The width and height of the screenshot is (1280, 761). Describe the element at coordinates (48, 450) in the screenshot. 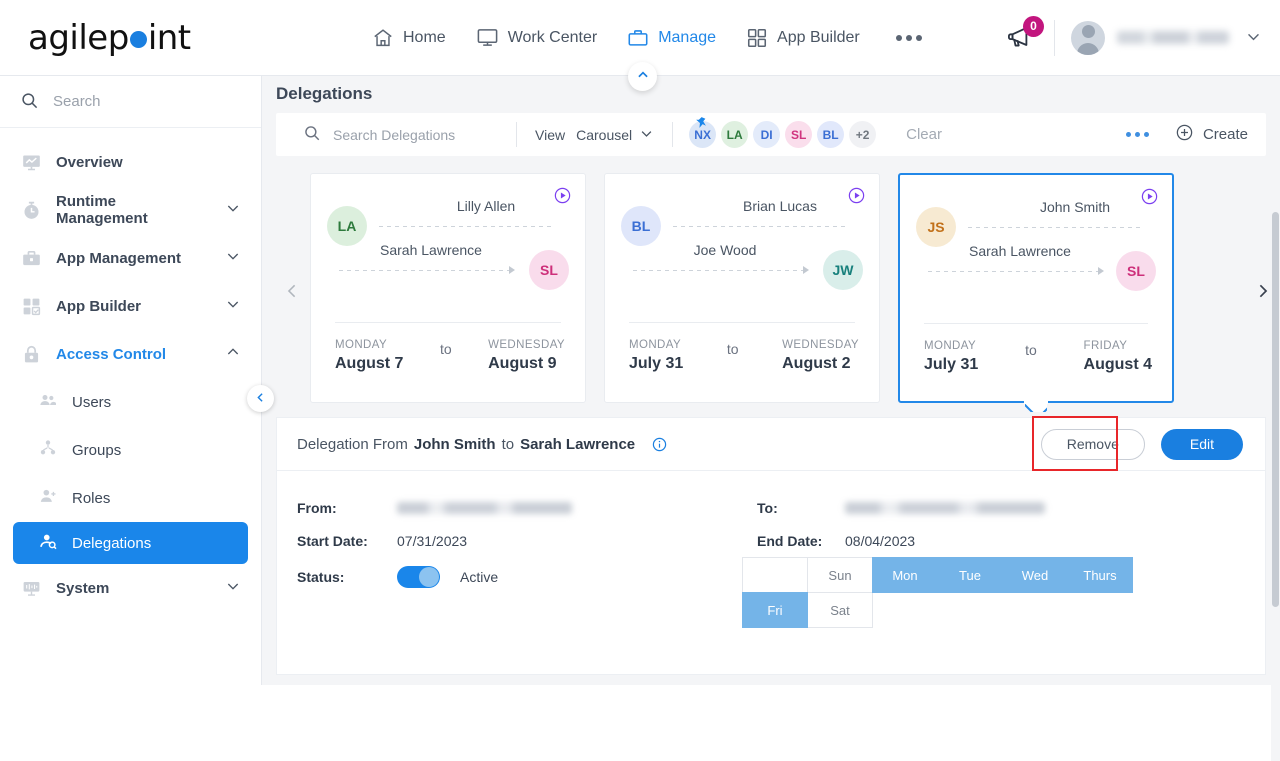

I see `group-icon` at that location.